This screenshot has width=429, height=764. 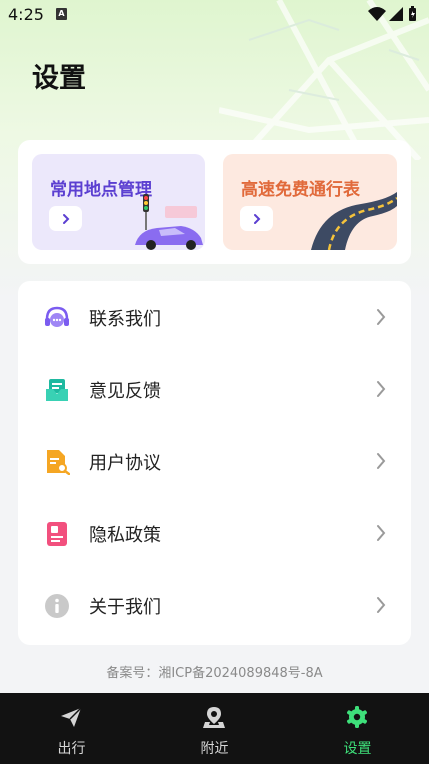 I want to click on status-bar: 4:25 A, so click(x=214, y=15).